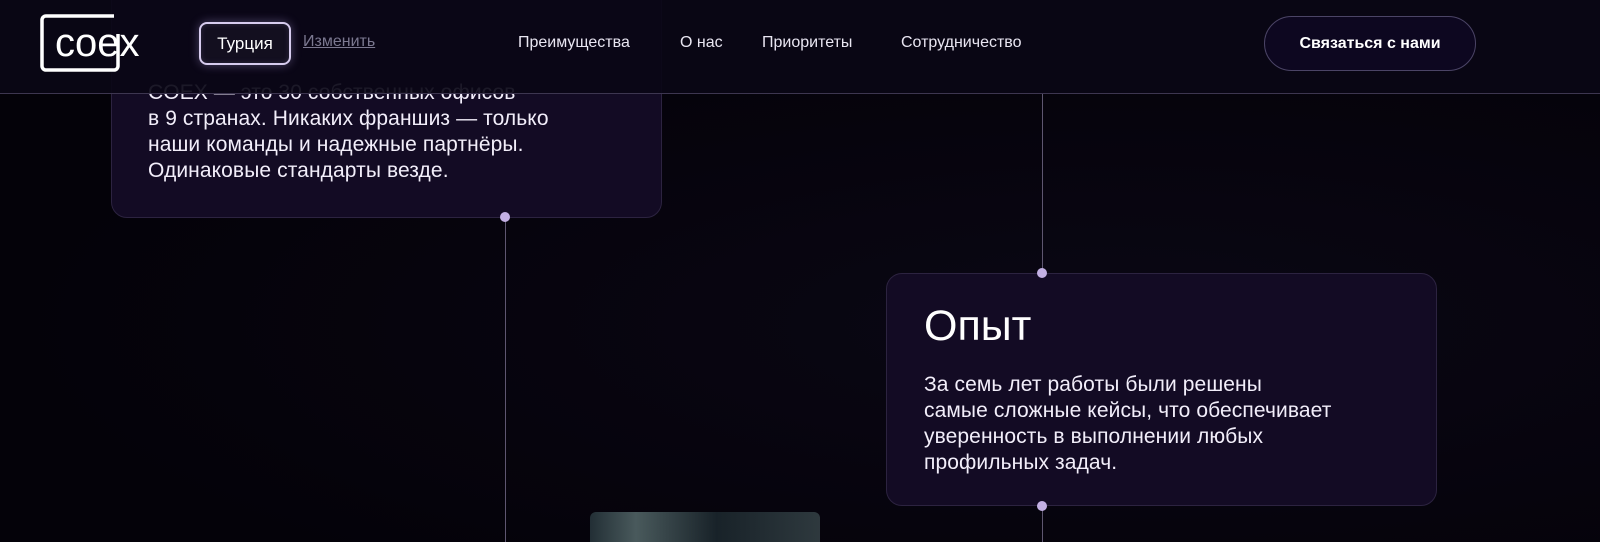  Describe the element at coordinates (348, 118) in the screenshot. I see `offices-card-line: в 9 странах. Никаких франшиз — только` at that location.